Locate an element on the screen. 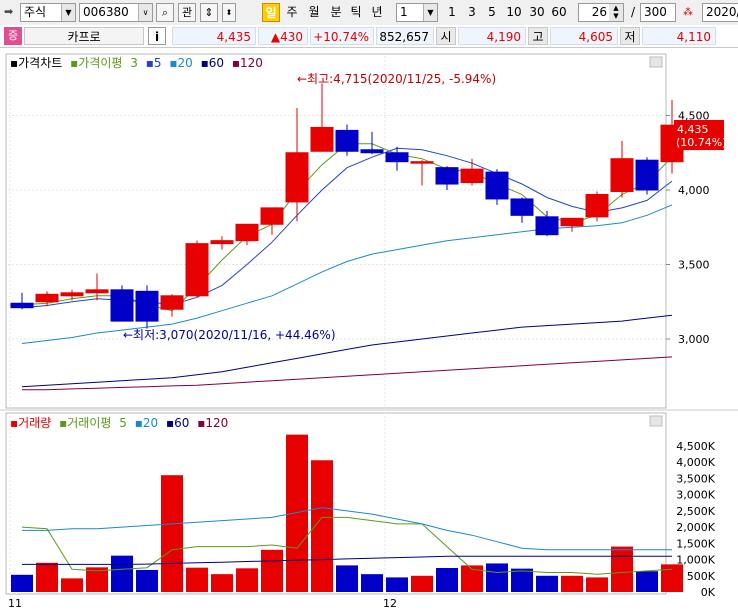  quick-1-button: 1 is located at coordinates (452, 12).